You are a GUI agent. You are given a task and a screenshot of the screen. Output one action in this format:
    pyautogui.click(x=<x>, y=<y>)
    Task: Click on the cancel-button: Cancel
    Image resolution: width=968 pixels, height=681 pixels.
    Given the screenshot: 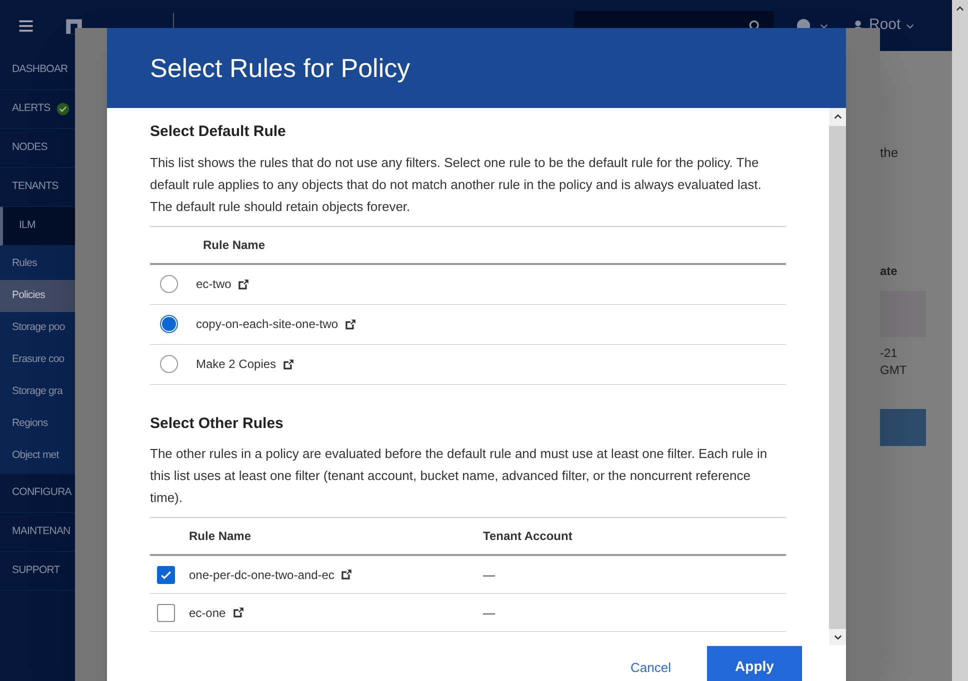 What is the action you would take?
    pyautogui.click(x=650, y=668)
    